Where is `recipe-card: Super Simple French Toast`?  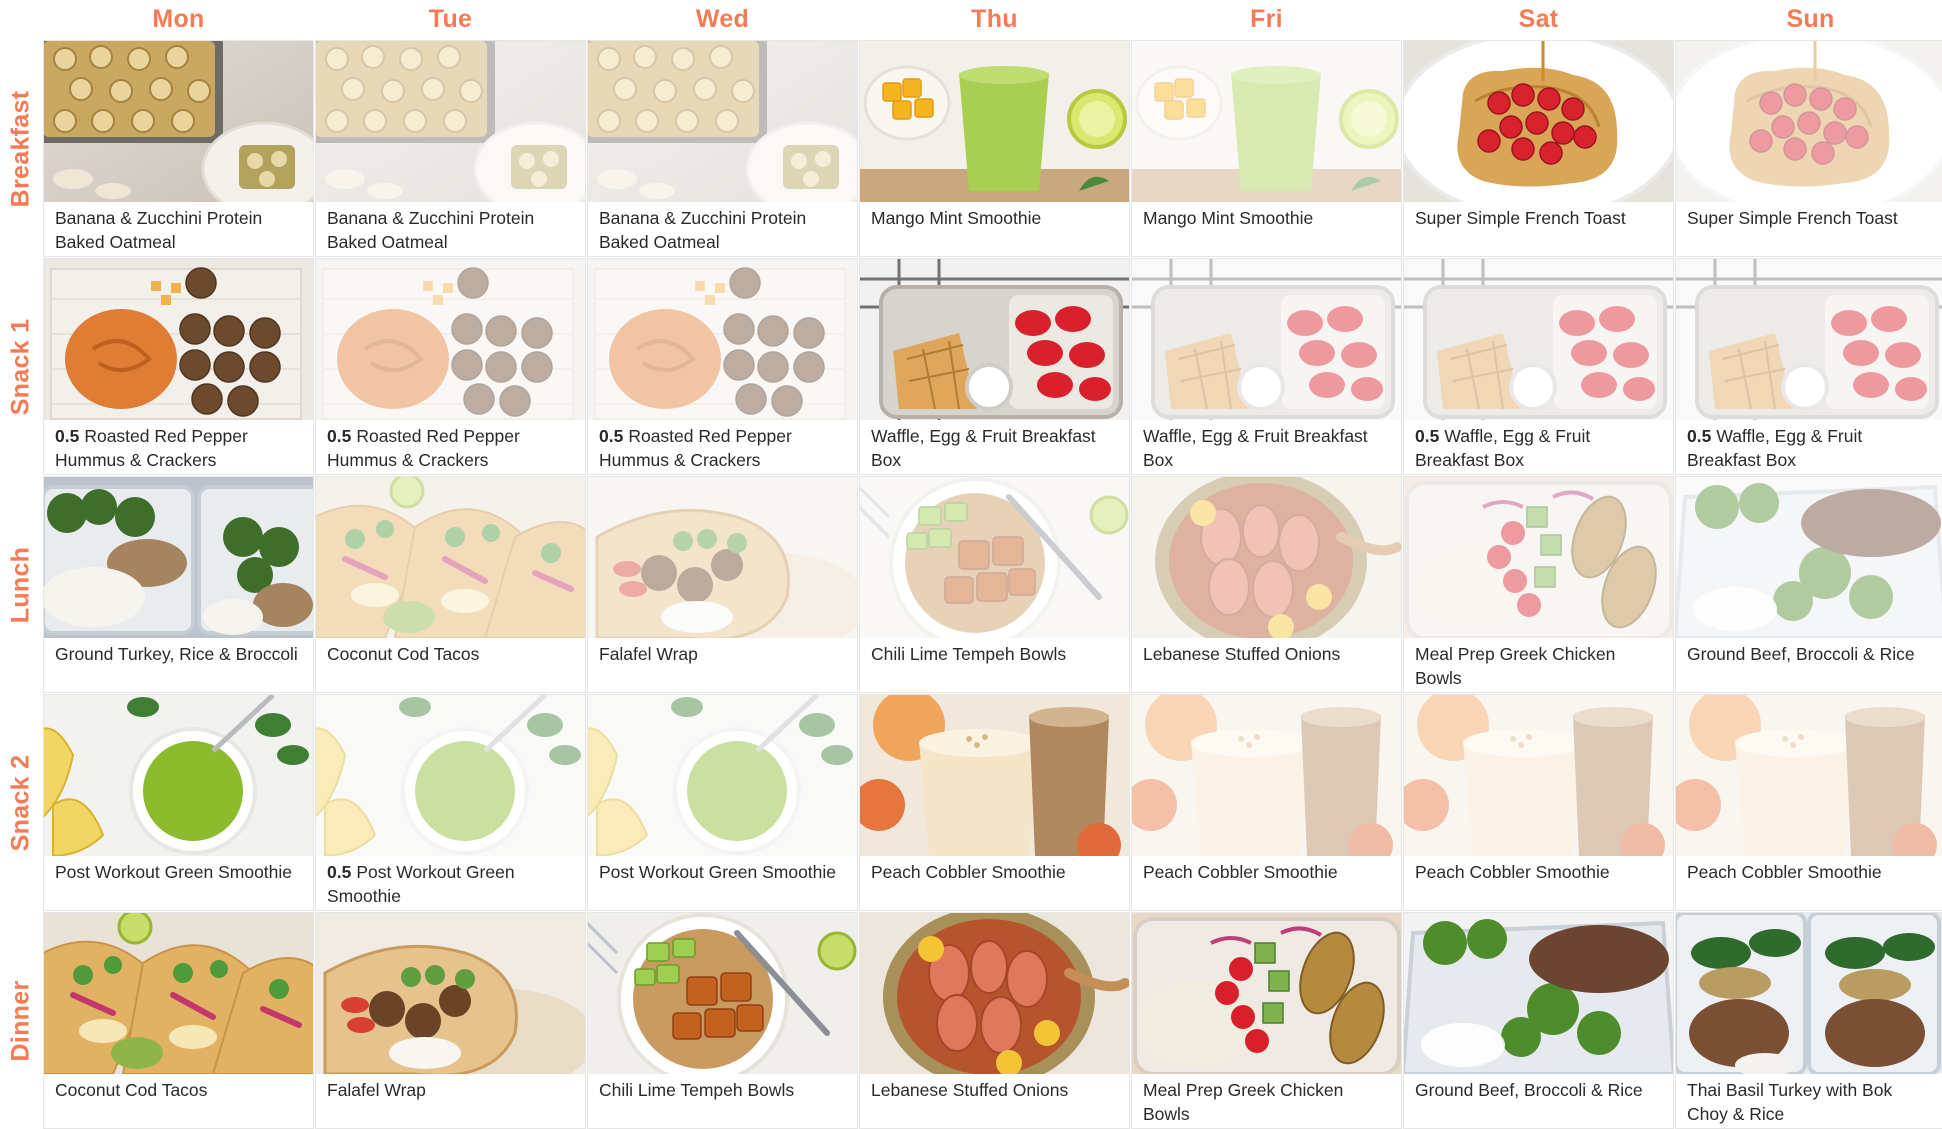
recipe-card: Super Simple French Toast is located at coordinates (1538, 148).